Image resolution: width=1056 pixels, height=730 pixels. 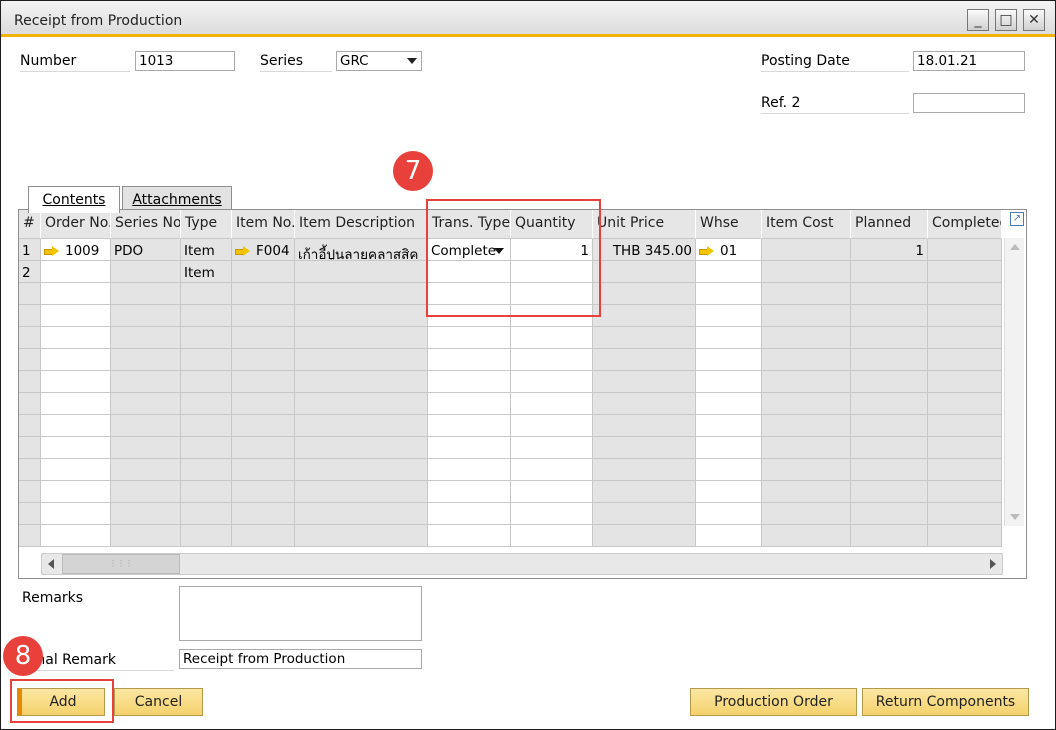 I want to click on quantity-cell: 1, so click(x=552, y=250).